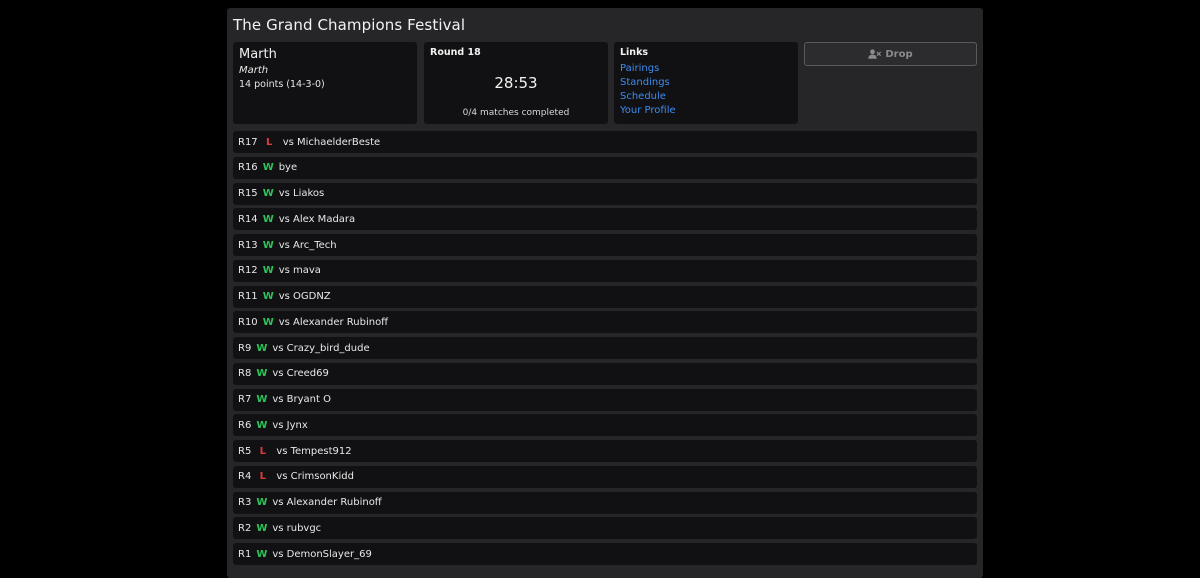 The image size is (1200, 578). I want to click on match-row: R13 Wvs Arc_Tech, so click(605, 245).